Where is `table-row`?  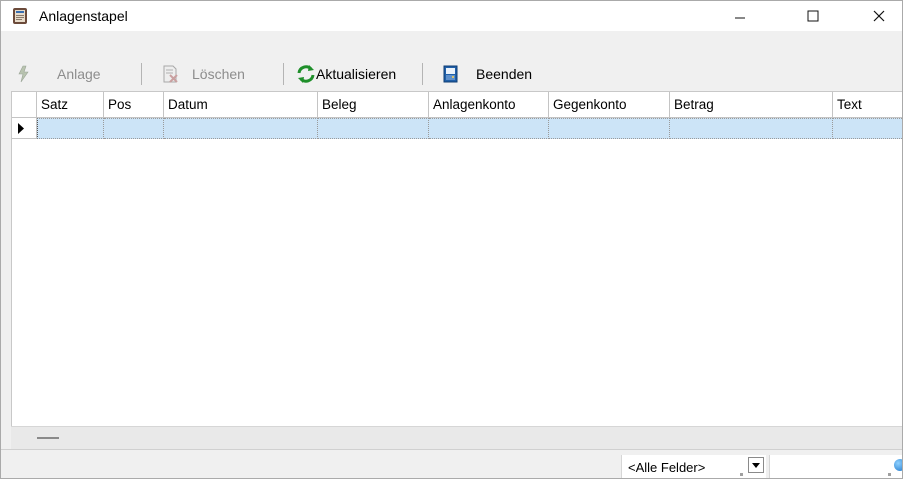
table-row is located at coordinates (457, 128).